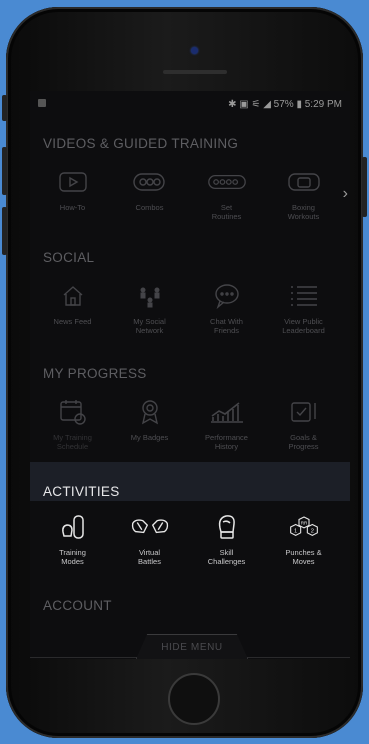 The width and height of the screenshot is (369, 744). Describe the element at coordinates (303, 557) in the screenshot. I see `menu-item-label: Punches & Moves` at that location.